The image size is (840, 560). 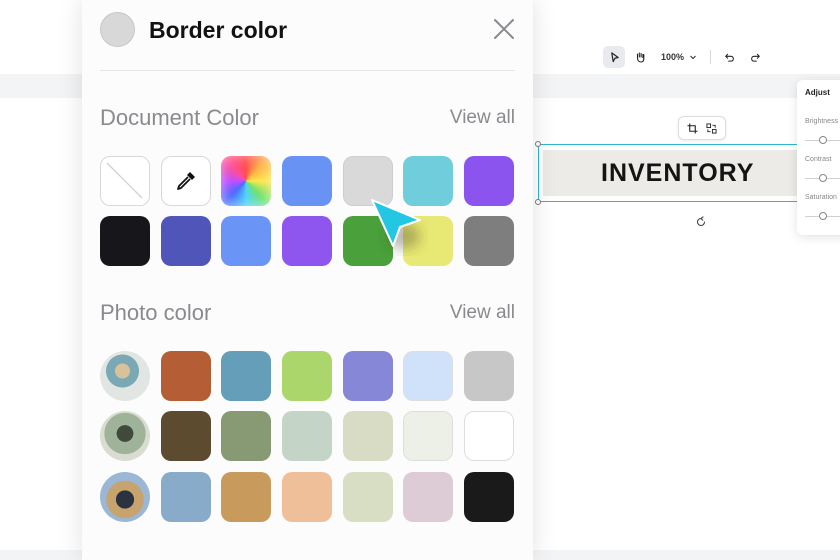 What do you see at coordinates (117, 29) in the screenshot?
I see `current-color-indicator` at bounding box center [117, 29].